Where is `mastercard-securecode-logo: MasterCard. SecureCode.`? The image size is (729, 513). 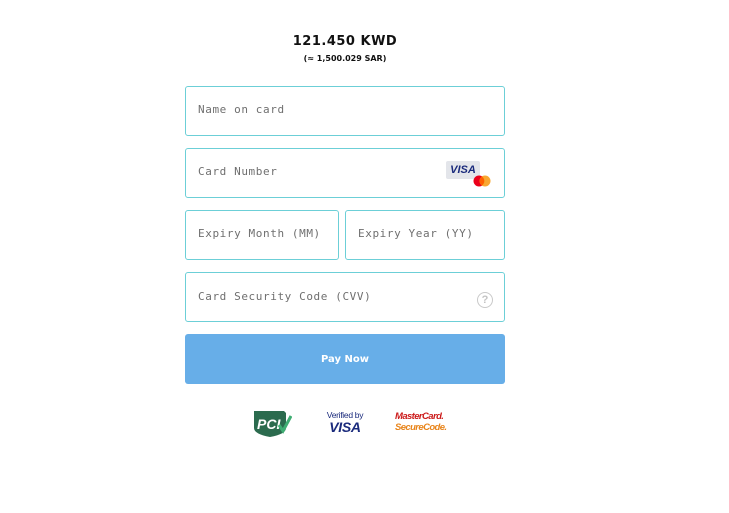
mastercard-securecode-logo: MasterCard. SecureCode. is located at coordinates (421, 423).